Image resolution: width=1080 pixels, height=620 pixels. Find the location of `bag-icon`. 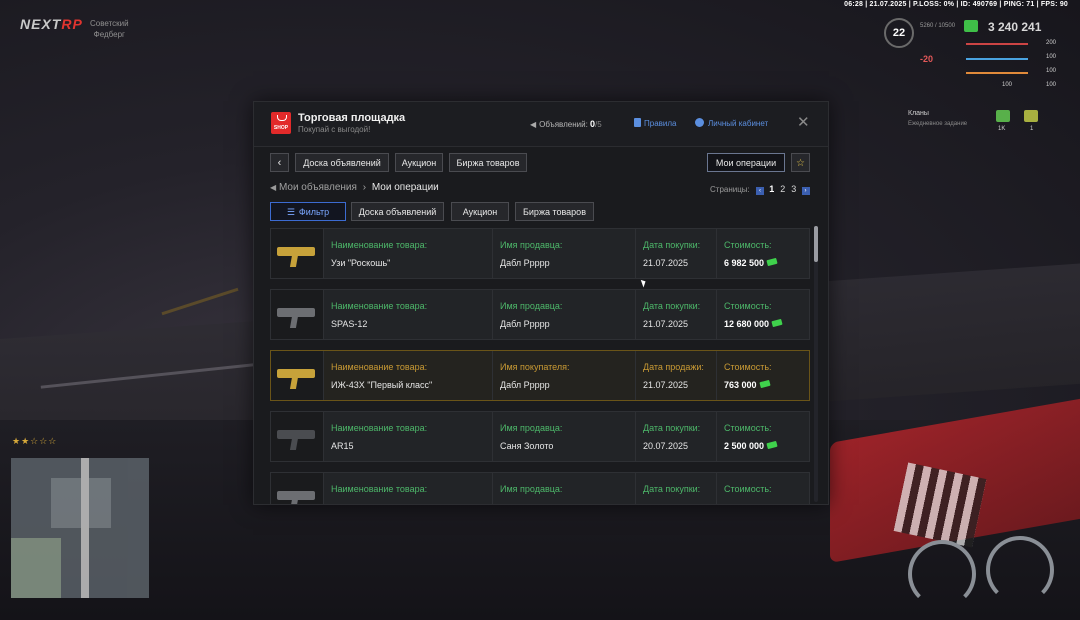

bag-icon is located at coordinates (282, 118).